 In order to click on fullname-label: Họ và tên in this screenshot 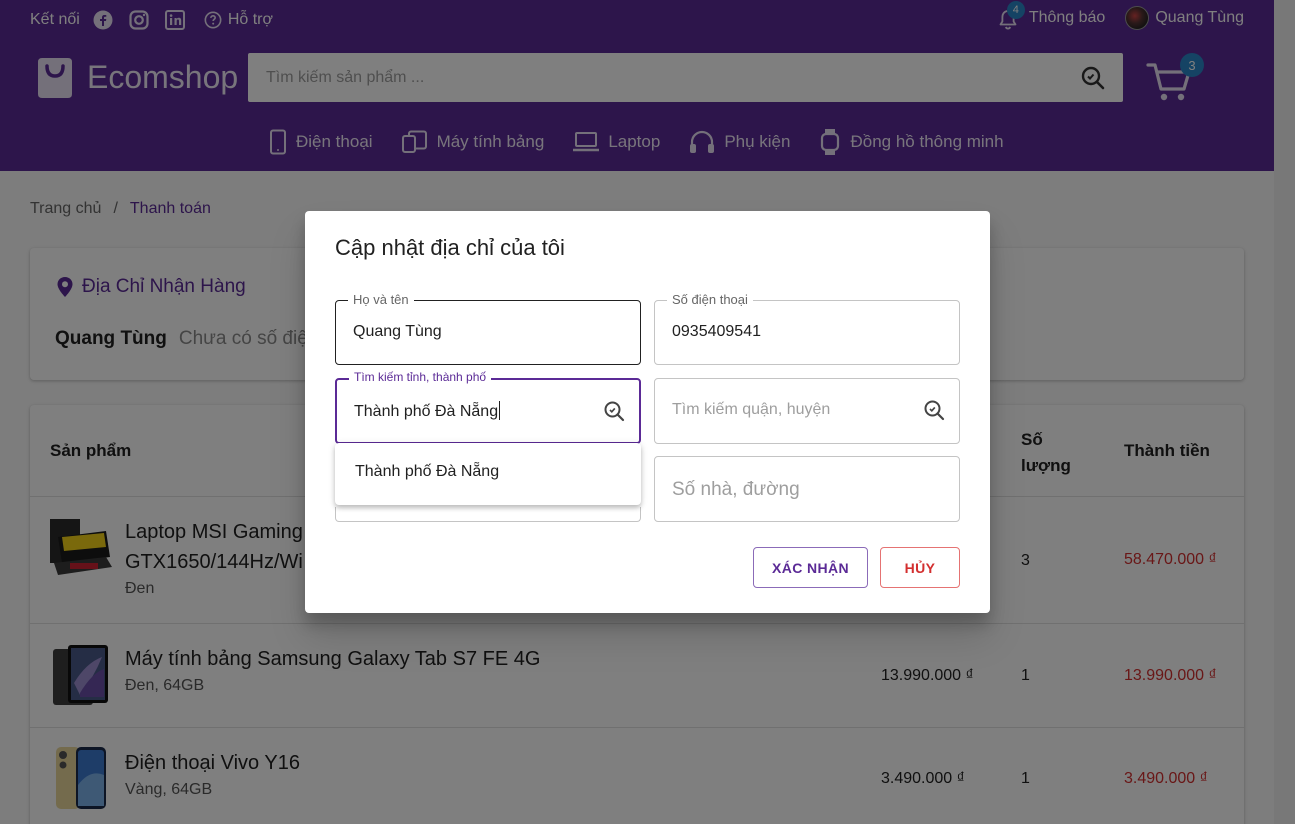, I will do `click(381, 299)`.